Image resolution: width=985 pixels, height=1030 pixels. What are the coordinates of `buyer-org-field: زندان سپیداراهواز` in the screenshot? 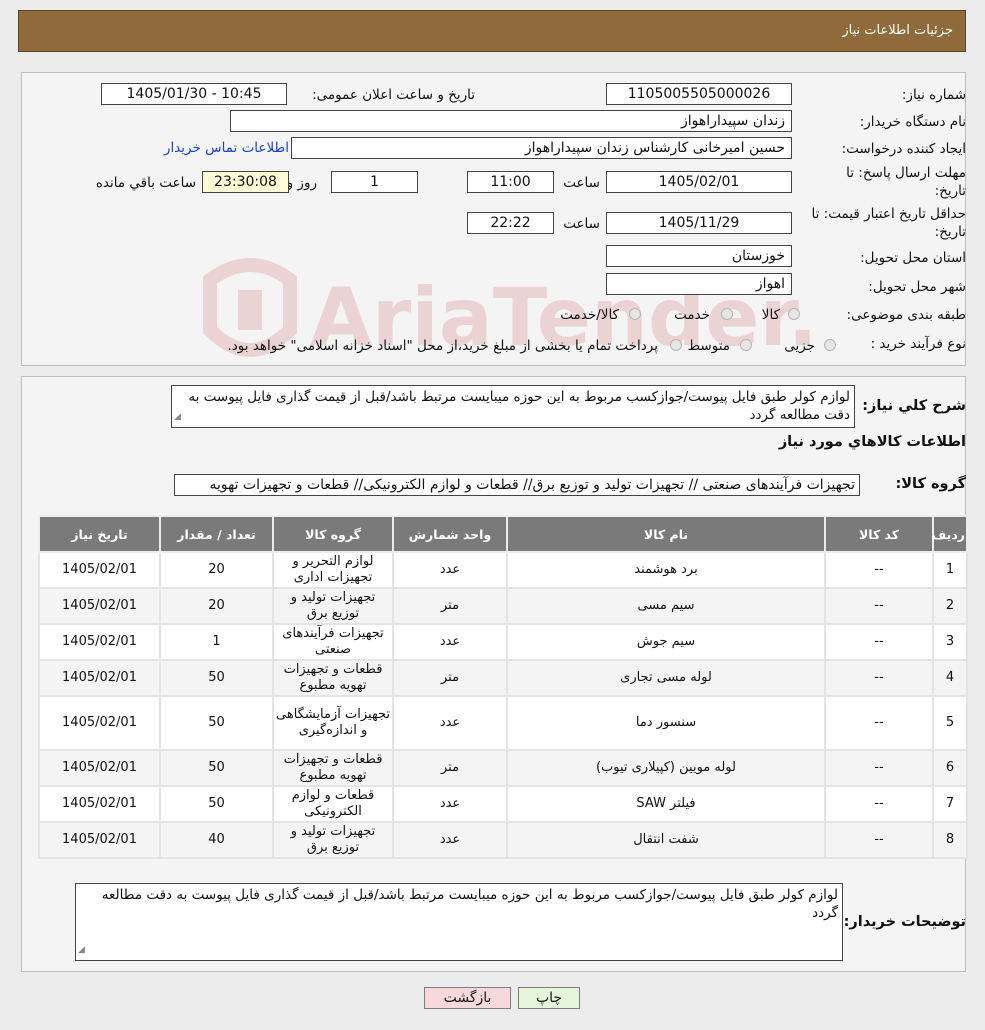 It's located at (511, 121).